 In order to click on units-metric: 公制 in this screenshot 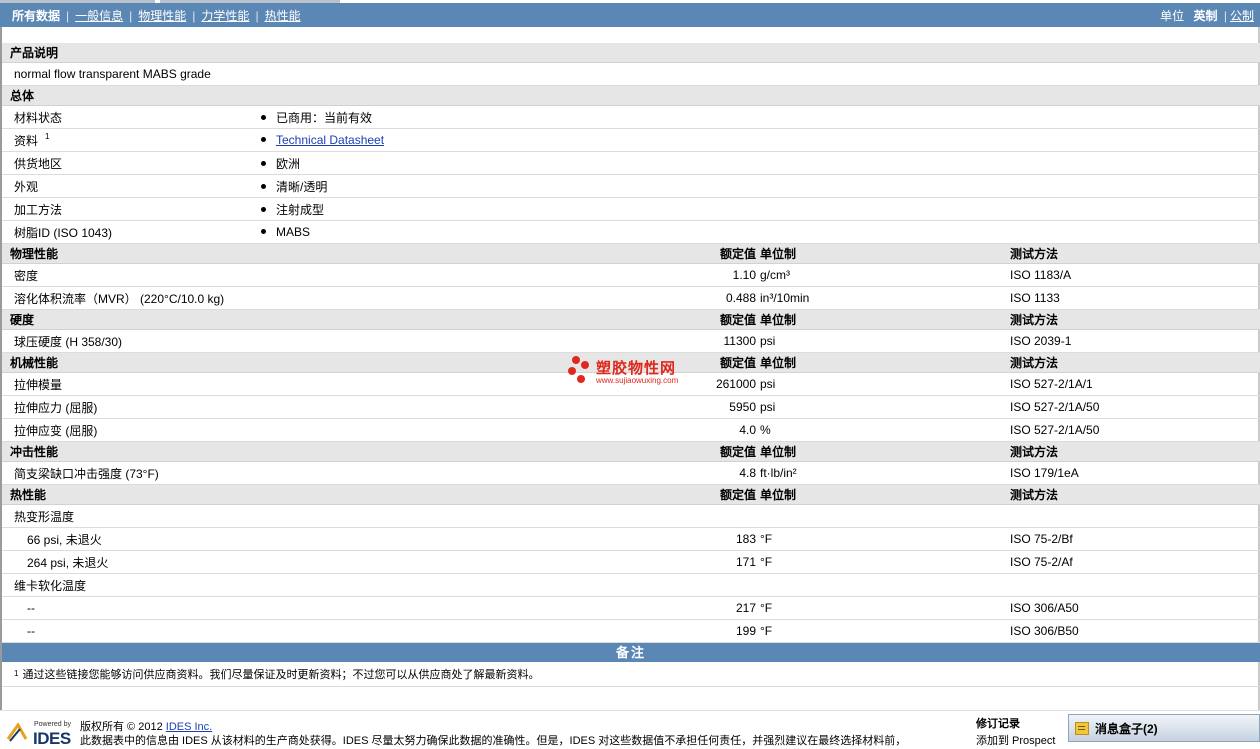, I will do `click(1242, 16)`.